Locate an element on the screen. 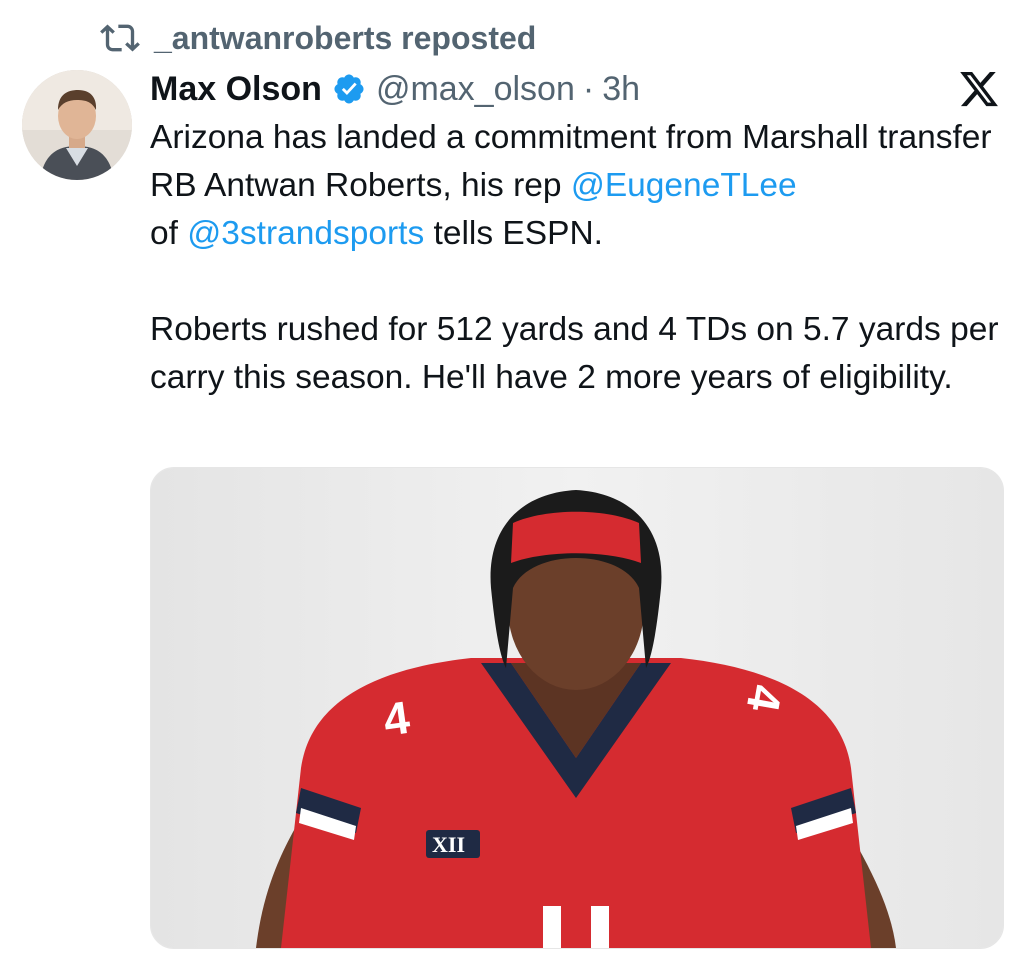 Image resolution: width=1024 pixels, height=964 pixels. avatar-image is located at coordinates (77, 125).